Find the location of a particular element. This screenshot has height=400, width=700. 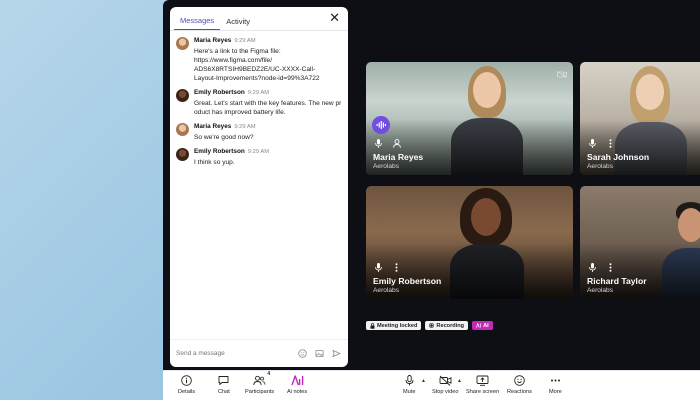

participants-button: 4 Participants is located at coordinates (260, 383).